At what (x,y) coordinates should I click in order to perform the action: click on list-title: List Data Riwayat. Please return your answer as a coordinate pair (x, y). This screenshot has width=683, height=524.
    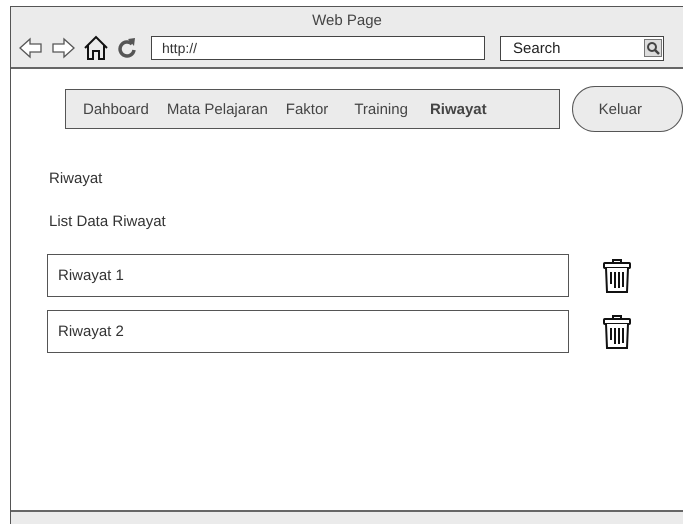
    Looking at the image, I should click on (108, 221).